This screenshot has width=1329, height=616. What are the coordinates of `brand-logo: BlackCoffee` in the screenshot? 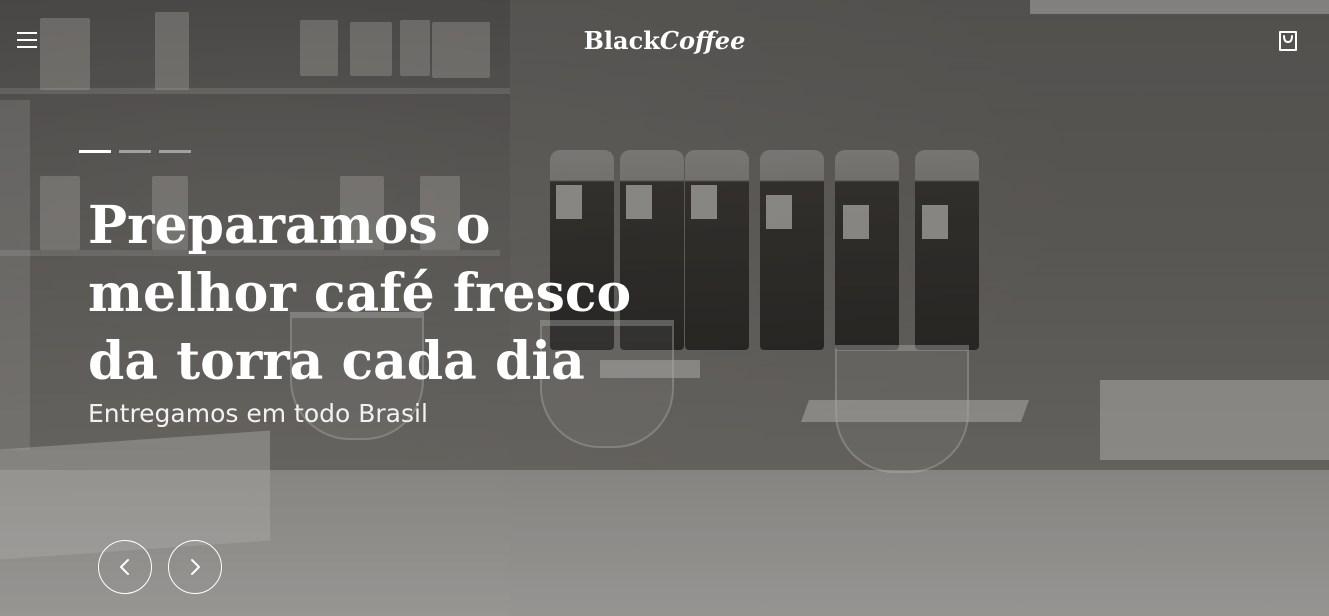 It's located at (664, 40).